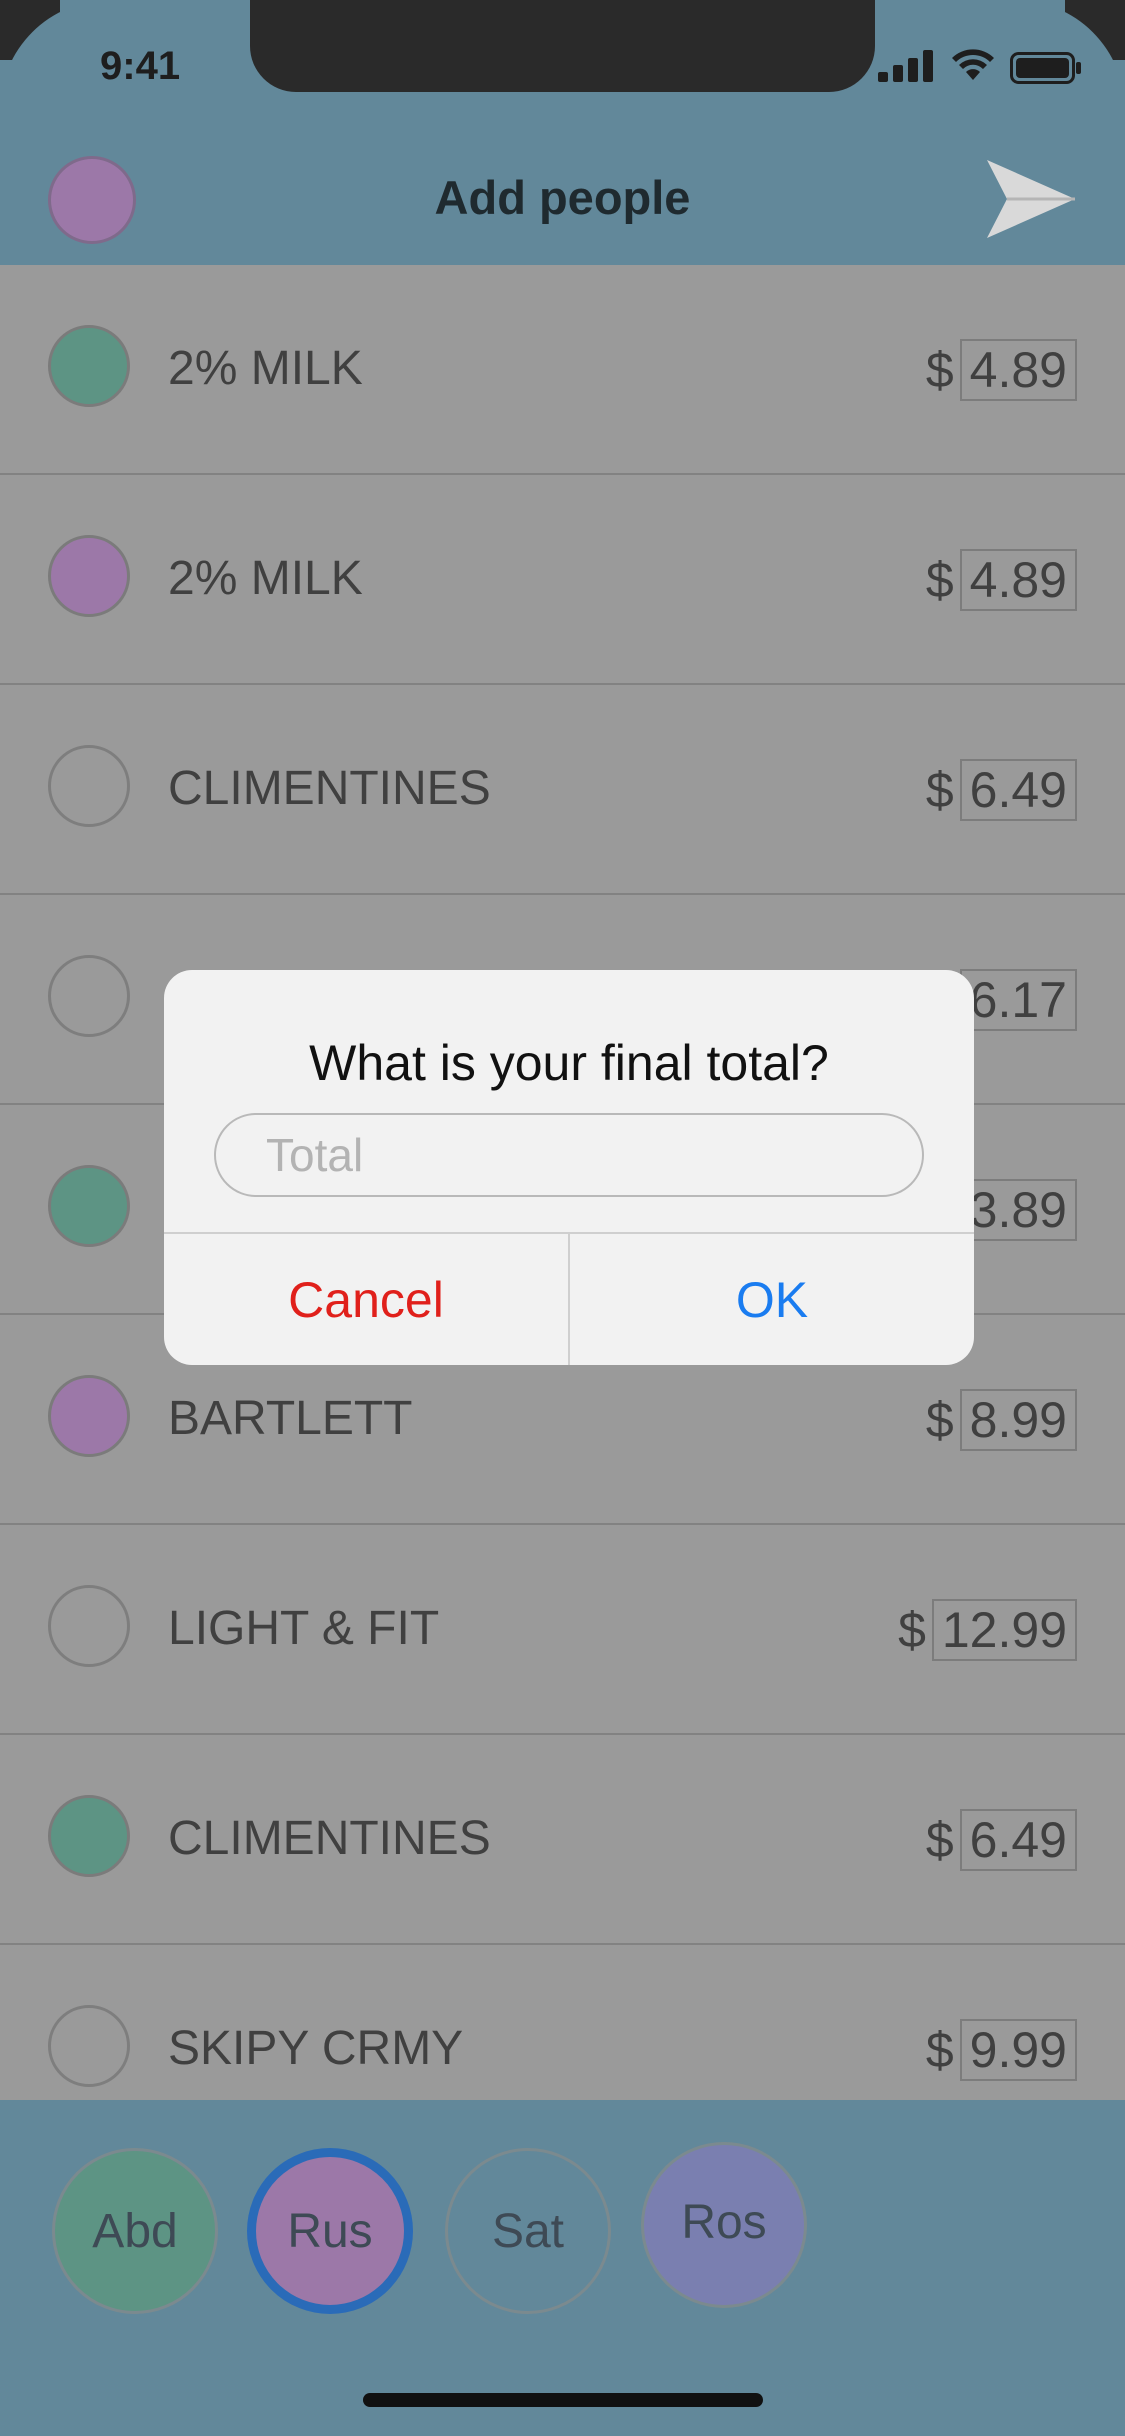 The width and height of the screenshot is (1125, 2436). I want to click on ok-button: OK, so click(772, 1299).